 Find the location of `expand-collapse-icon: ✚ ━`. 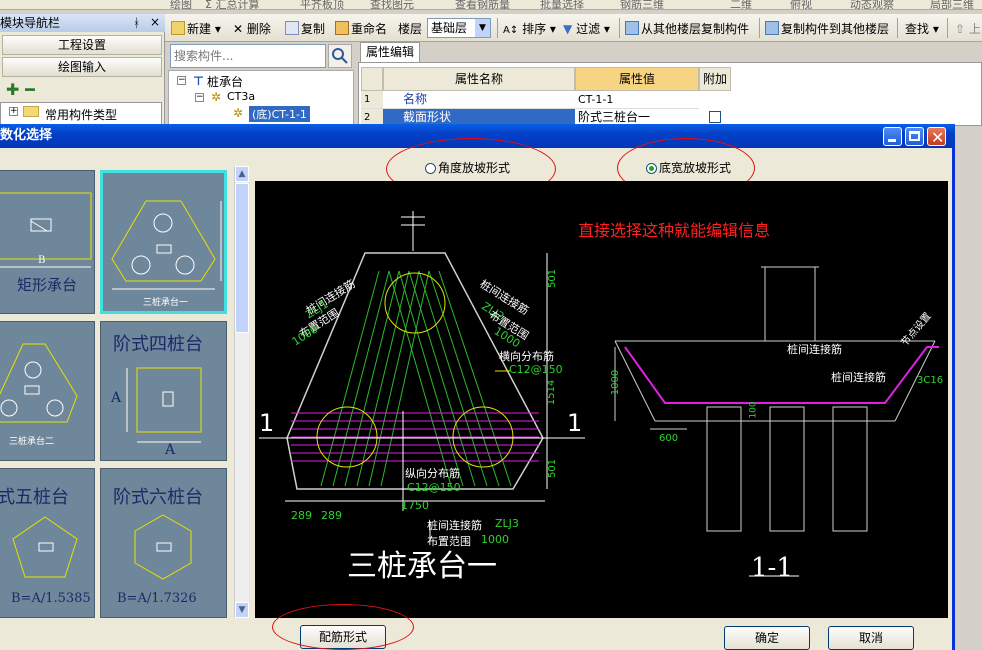

expand-collapse-icon: ✚ ━ is located at coordinates (20, 89).